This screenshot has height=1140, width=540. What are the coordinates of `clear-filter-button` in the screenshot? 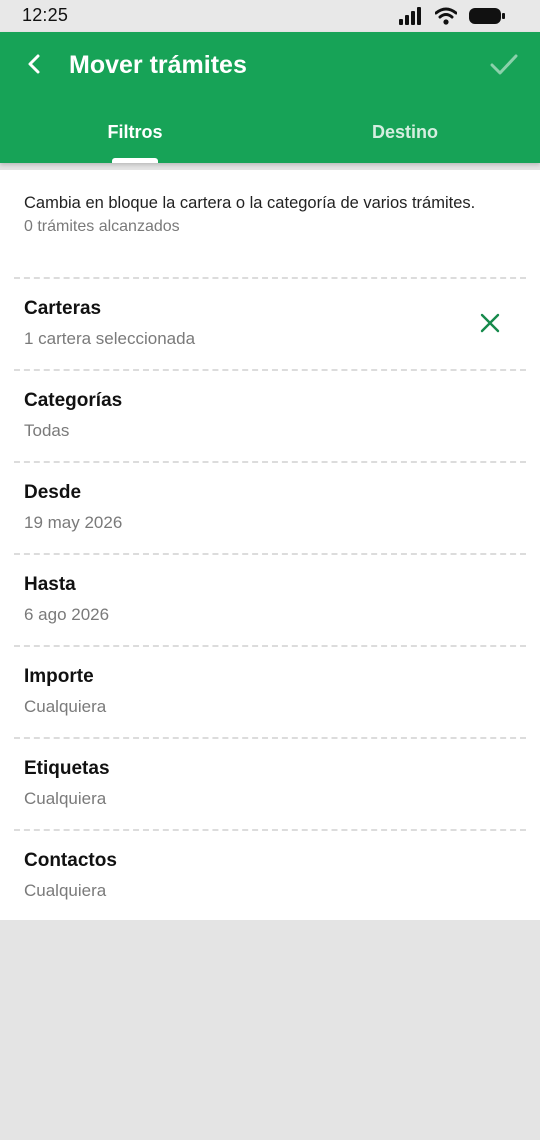 It's located at (490, 323).